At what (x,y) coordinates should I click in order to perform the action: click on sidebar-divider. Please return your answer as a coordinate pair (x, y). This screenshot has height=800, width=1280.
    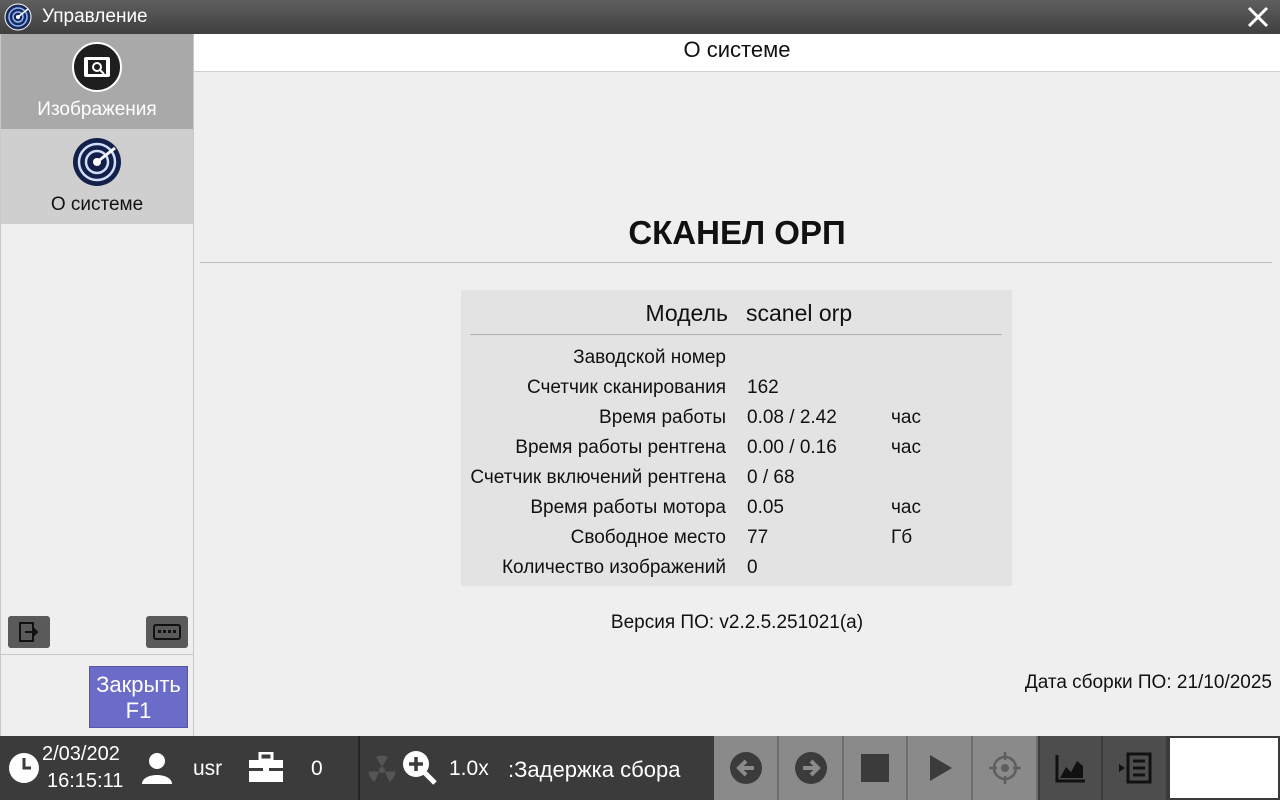
    Looking at the image, I should click on (98, 654).